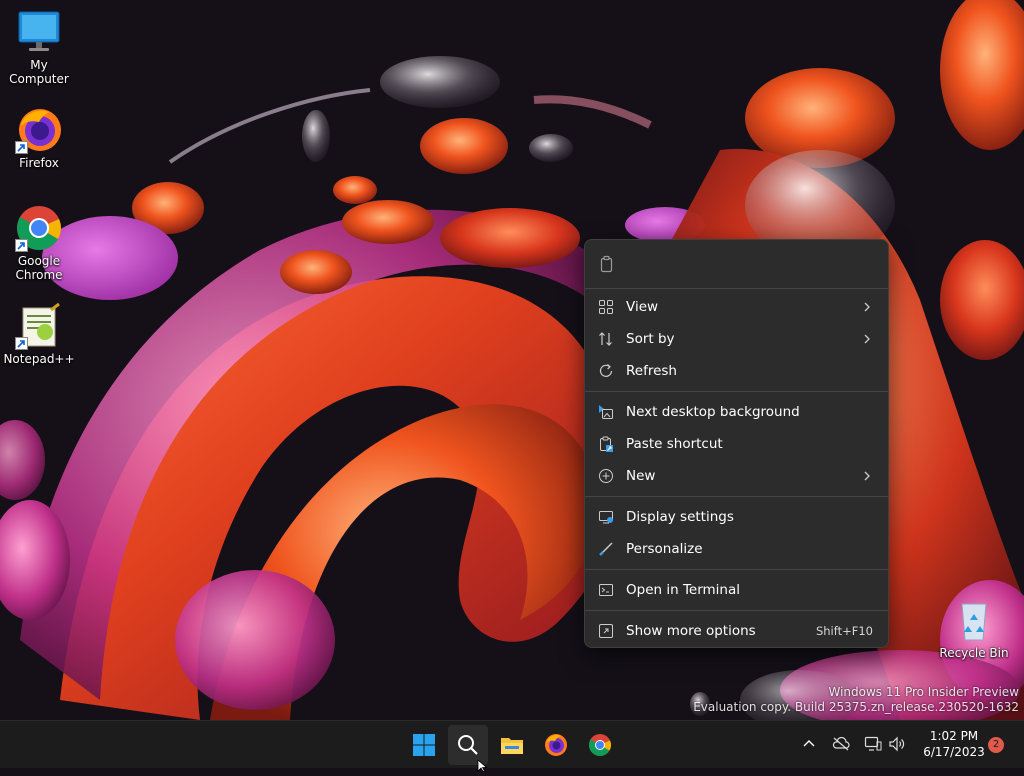 This screenshot has height=776, width=1024. What do you see at coordinates (607, 339) in the screenshot?
I see `sort-arrows-icon` at bounding box center [607, 339].